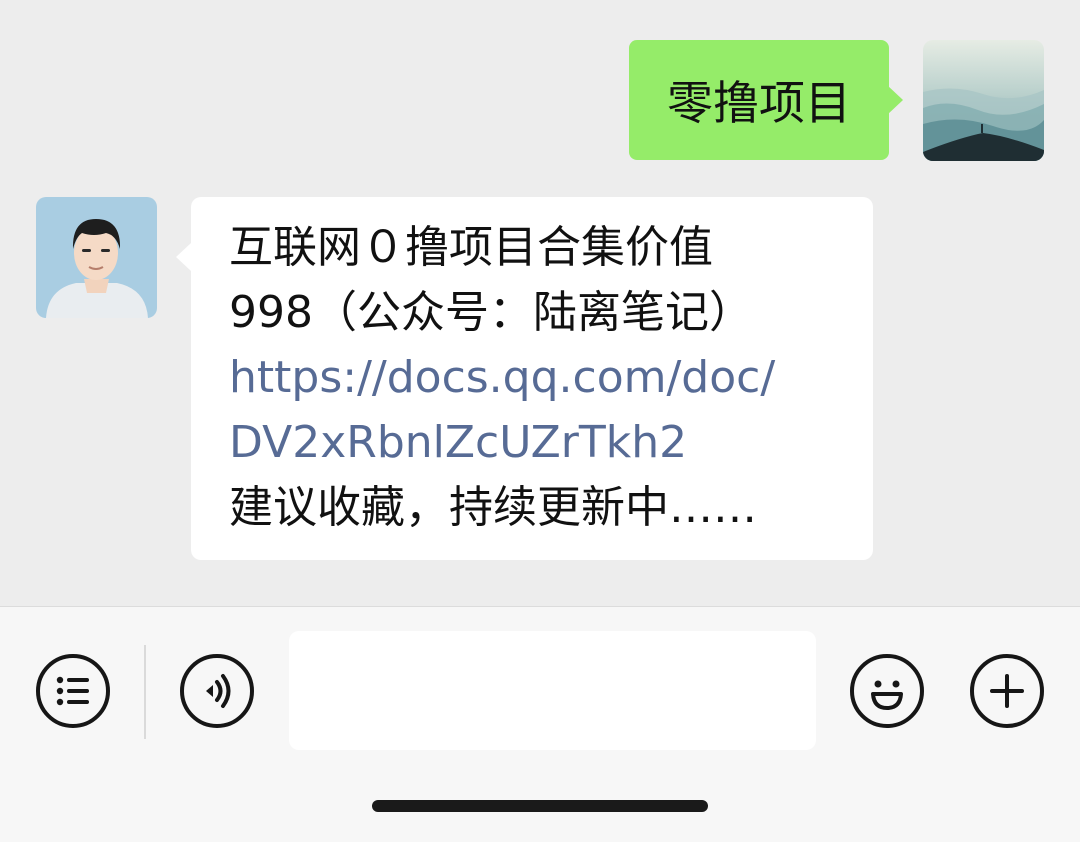 The image size is (1080, 842). I want to click on outgoing-message: 零撸项目, so click(836, 100).